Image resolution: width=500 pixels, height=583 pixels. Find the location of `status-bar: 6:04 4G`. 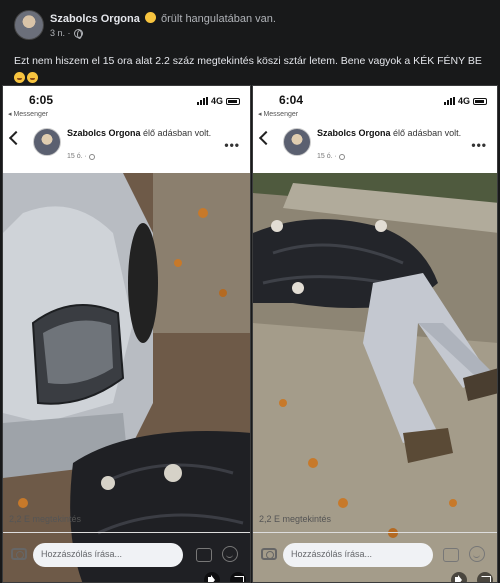

status-bar: 6:04 4G is located at coordinates (375, 99).